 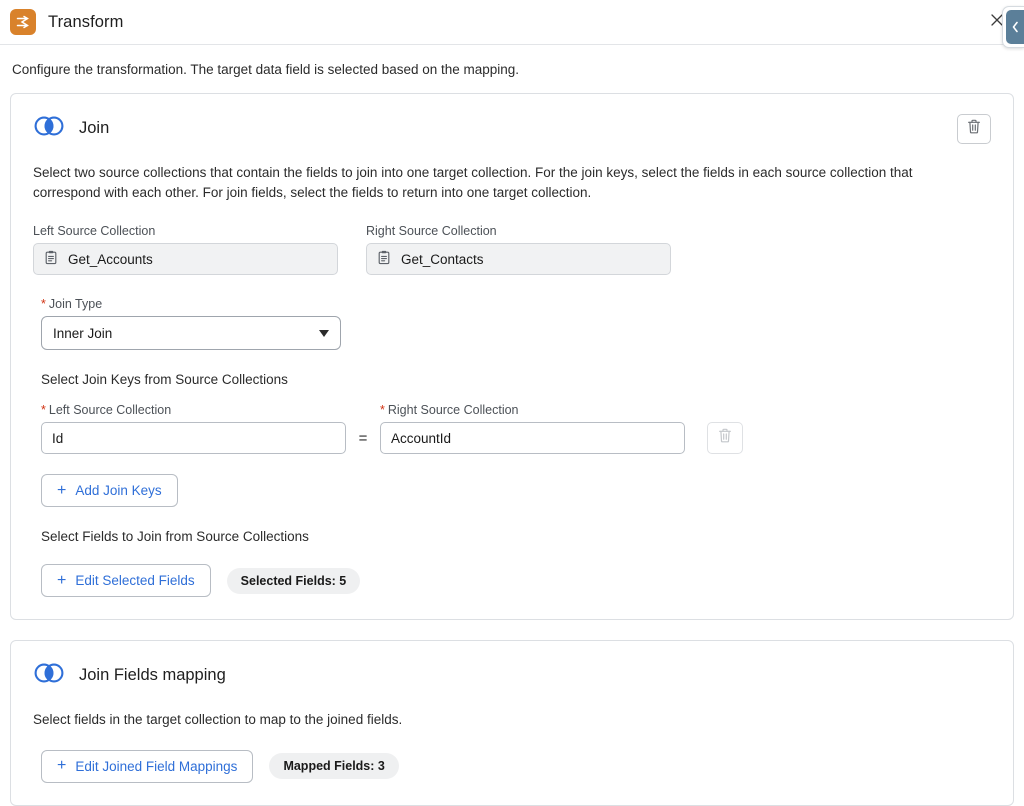 I want to click on join-key-delete-wrap, so click(x=714, y=438).